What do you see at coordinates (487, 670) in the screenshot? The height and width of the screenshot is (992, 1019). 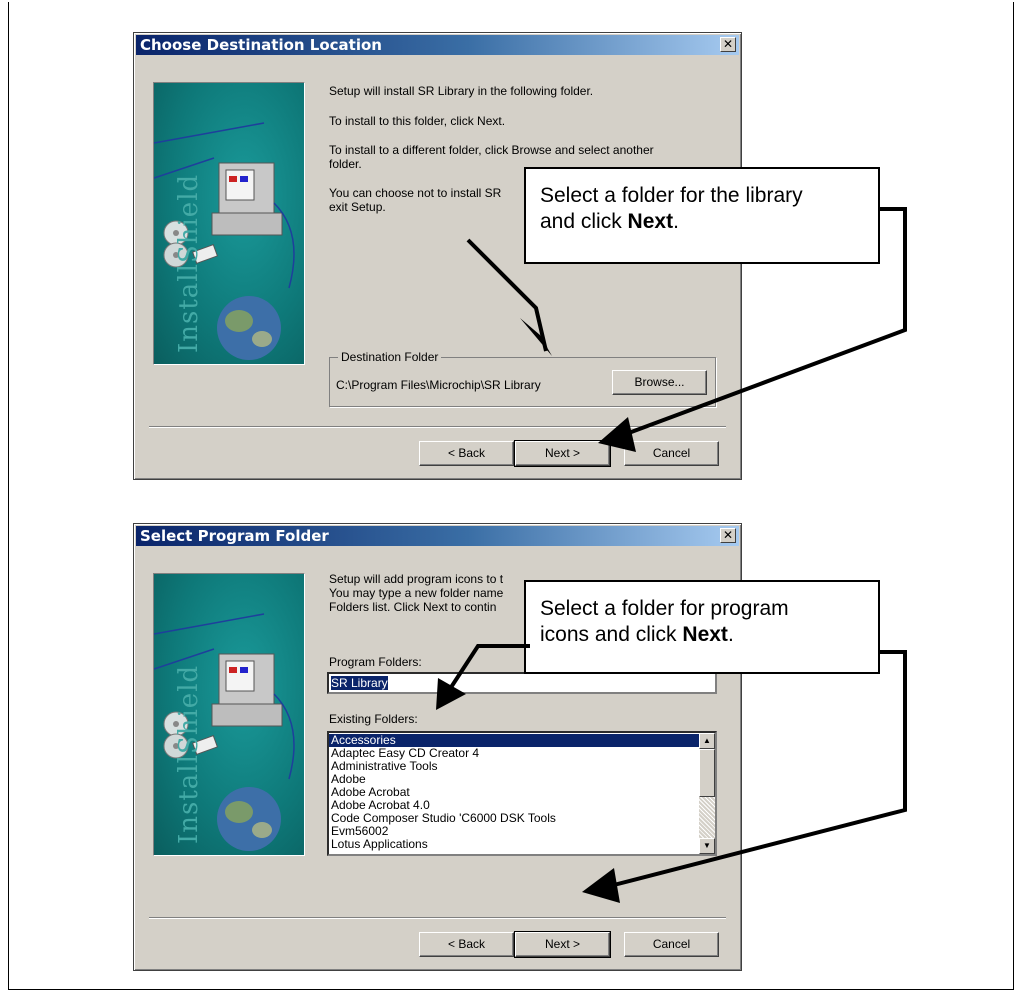 I see `arrow-to-program-folder` at bounding box center [487, 670].